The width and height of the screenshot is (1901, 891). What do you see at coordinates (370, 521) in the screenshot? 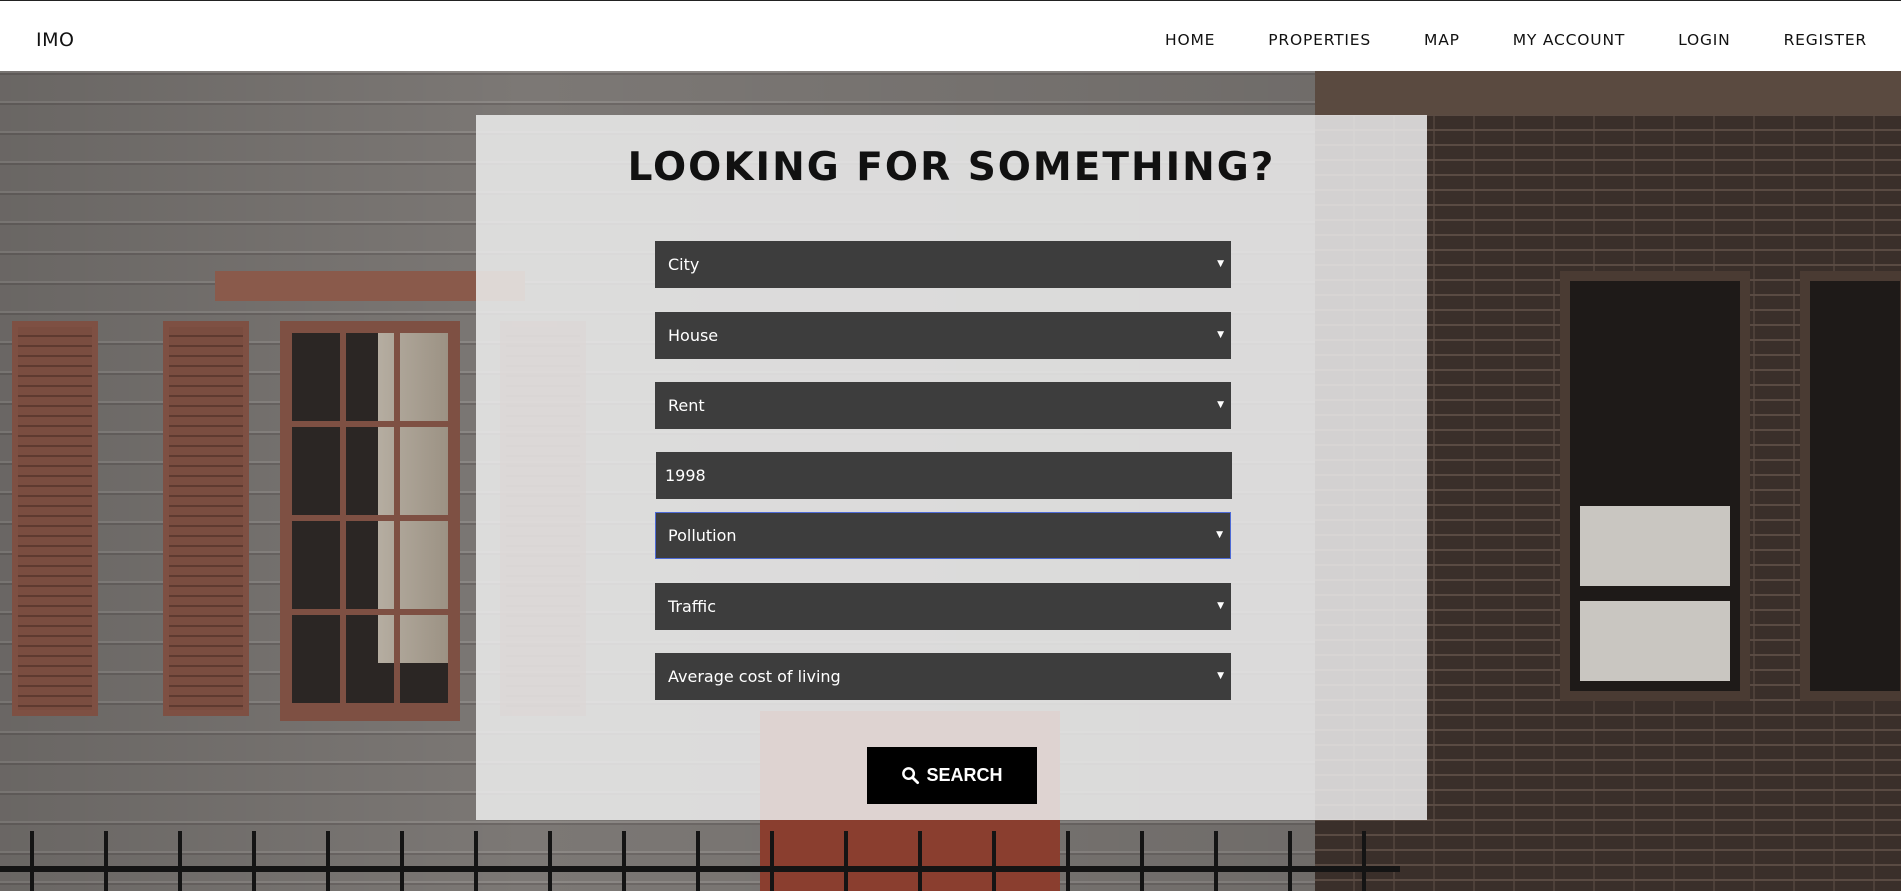
I see `house-window` at bounding box center [370, 521].